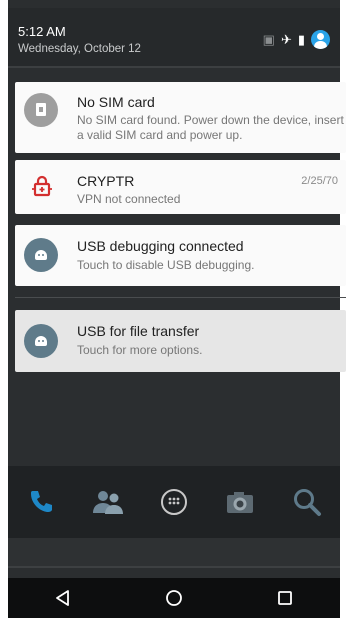 This screenshot has width=348, height=618. I want to click on cryptr-lock-icon, so click(42, 186).